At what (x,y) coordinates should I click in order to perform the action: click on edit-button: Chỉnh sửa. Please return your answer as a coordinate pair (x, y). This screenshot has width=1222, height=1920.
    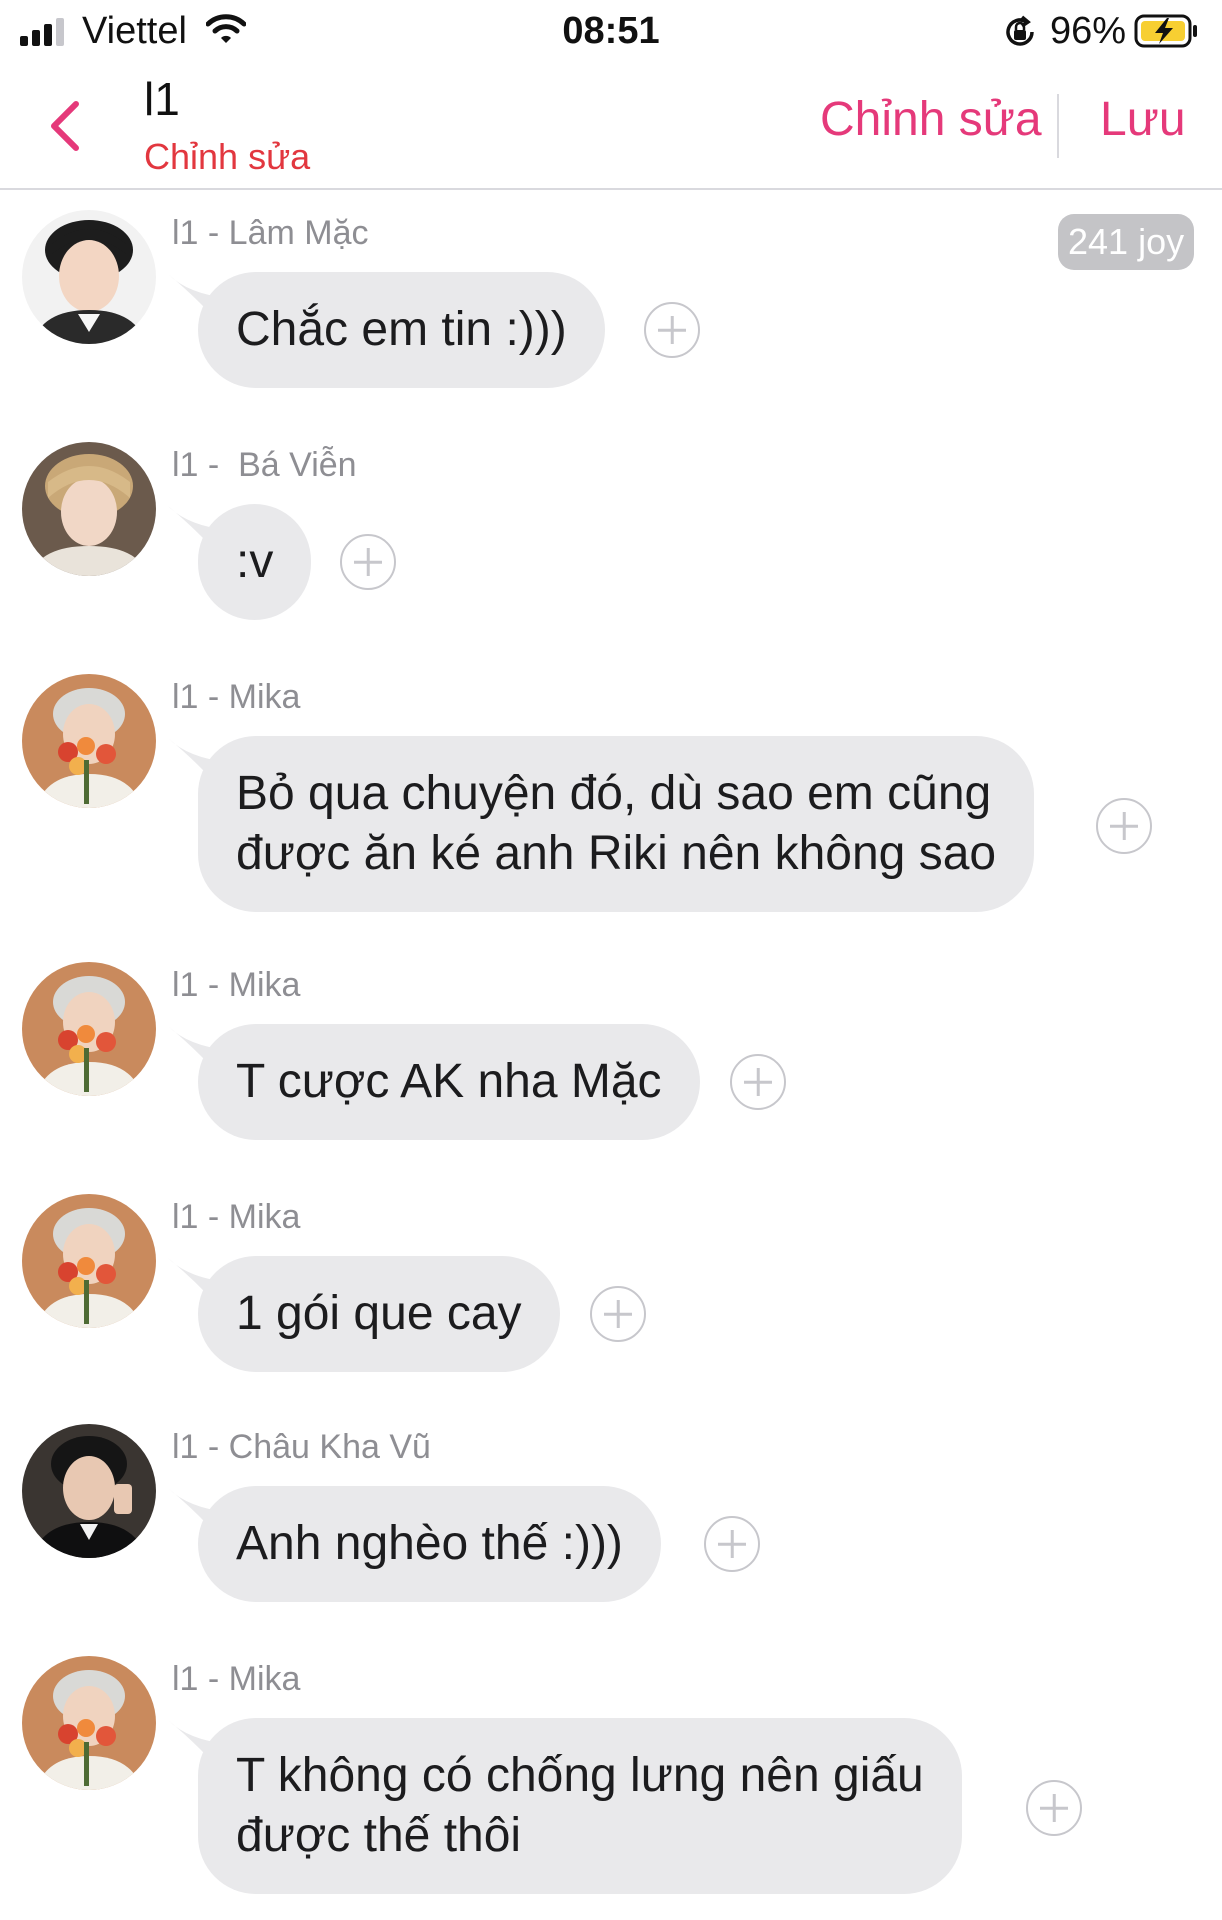
    Looking at the image, I should click on (931, 119).